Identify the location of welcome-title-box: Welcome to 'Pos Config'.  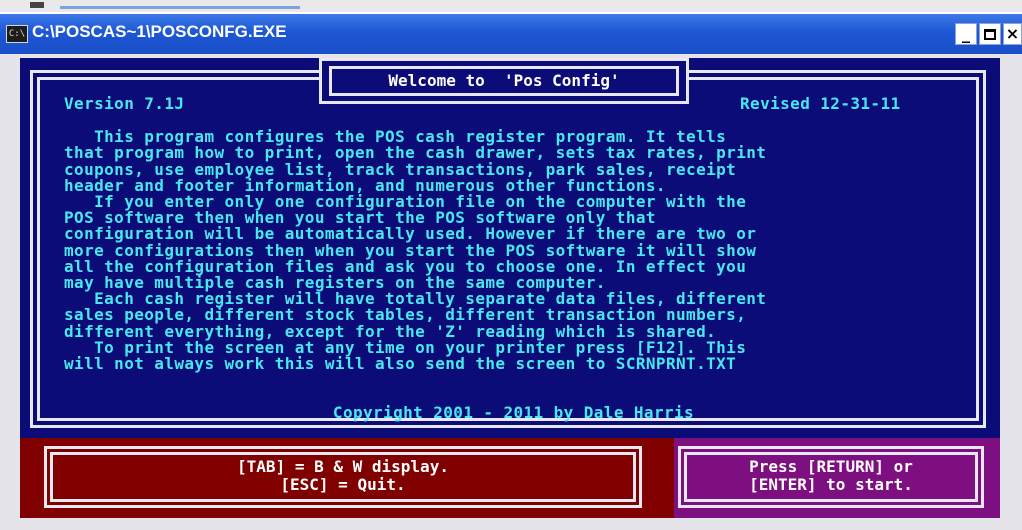
(504, 81).